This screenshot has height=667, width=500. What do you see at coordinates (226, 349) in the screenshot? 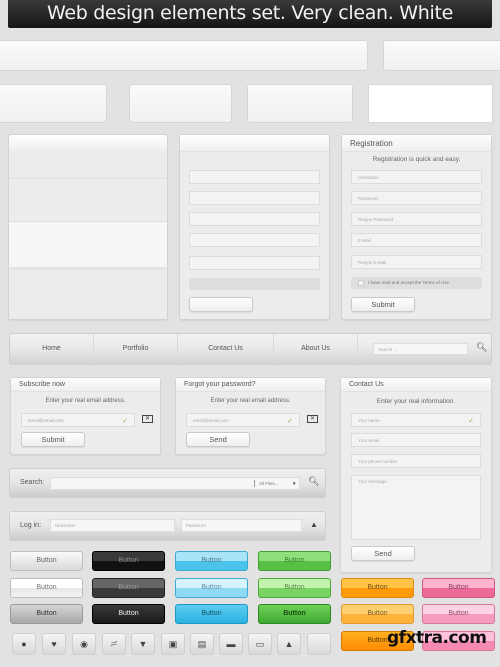
I see `nav-contact-us: Contact Us` at bounding box center [226, 349].